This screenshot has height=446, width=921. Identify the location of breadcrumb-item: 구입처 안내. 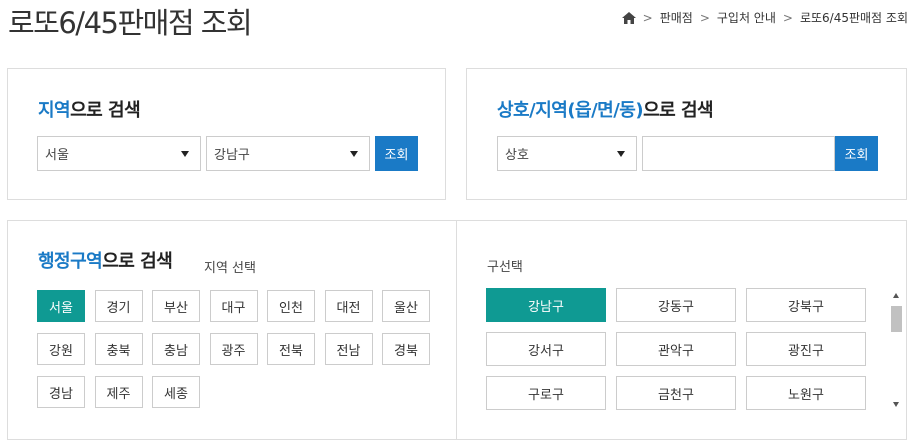
(746, 17).